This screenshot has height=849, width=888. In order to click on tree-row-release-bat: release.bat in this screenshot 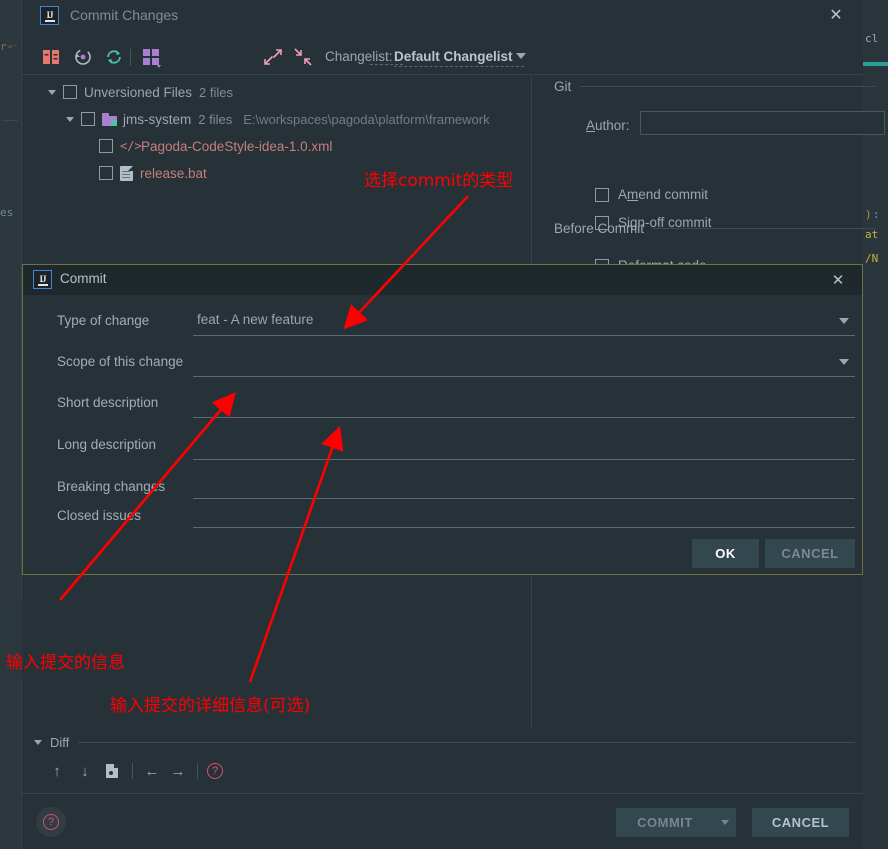, I will do `click(153, 173)`.